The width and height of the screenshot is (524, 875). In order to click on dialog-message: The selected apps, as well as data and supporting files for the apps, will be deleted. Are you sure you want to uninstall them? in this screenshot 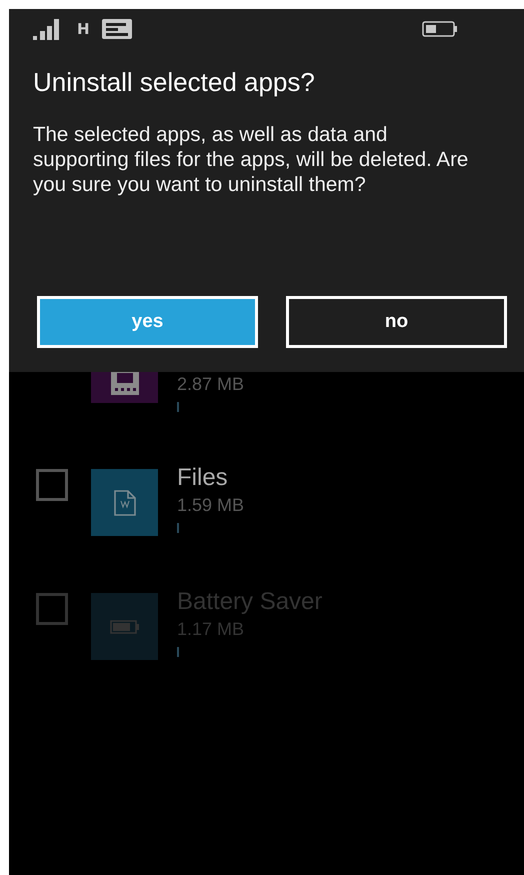, I will do `click(251, 159)`.